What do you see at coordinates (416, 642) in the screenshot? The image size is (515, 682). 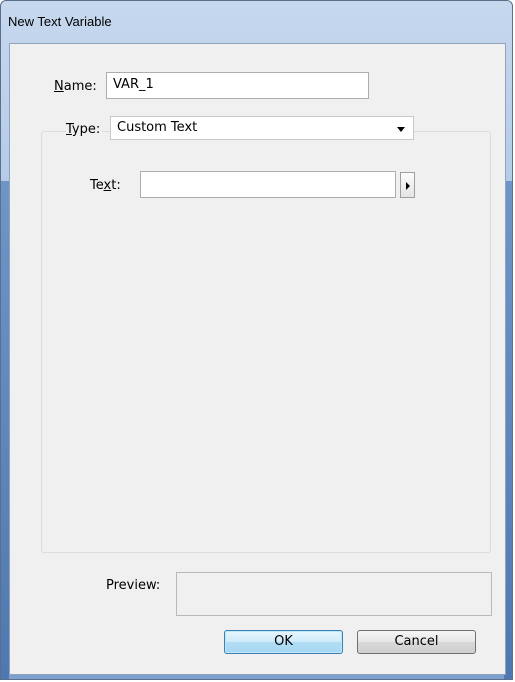 I see `cancel-button: Cancel` at bounding box center [416, 642].